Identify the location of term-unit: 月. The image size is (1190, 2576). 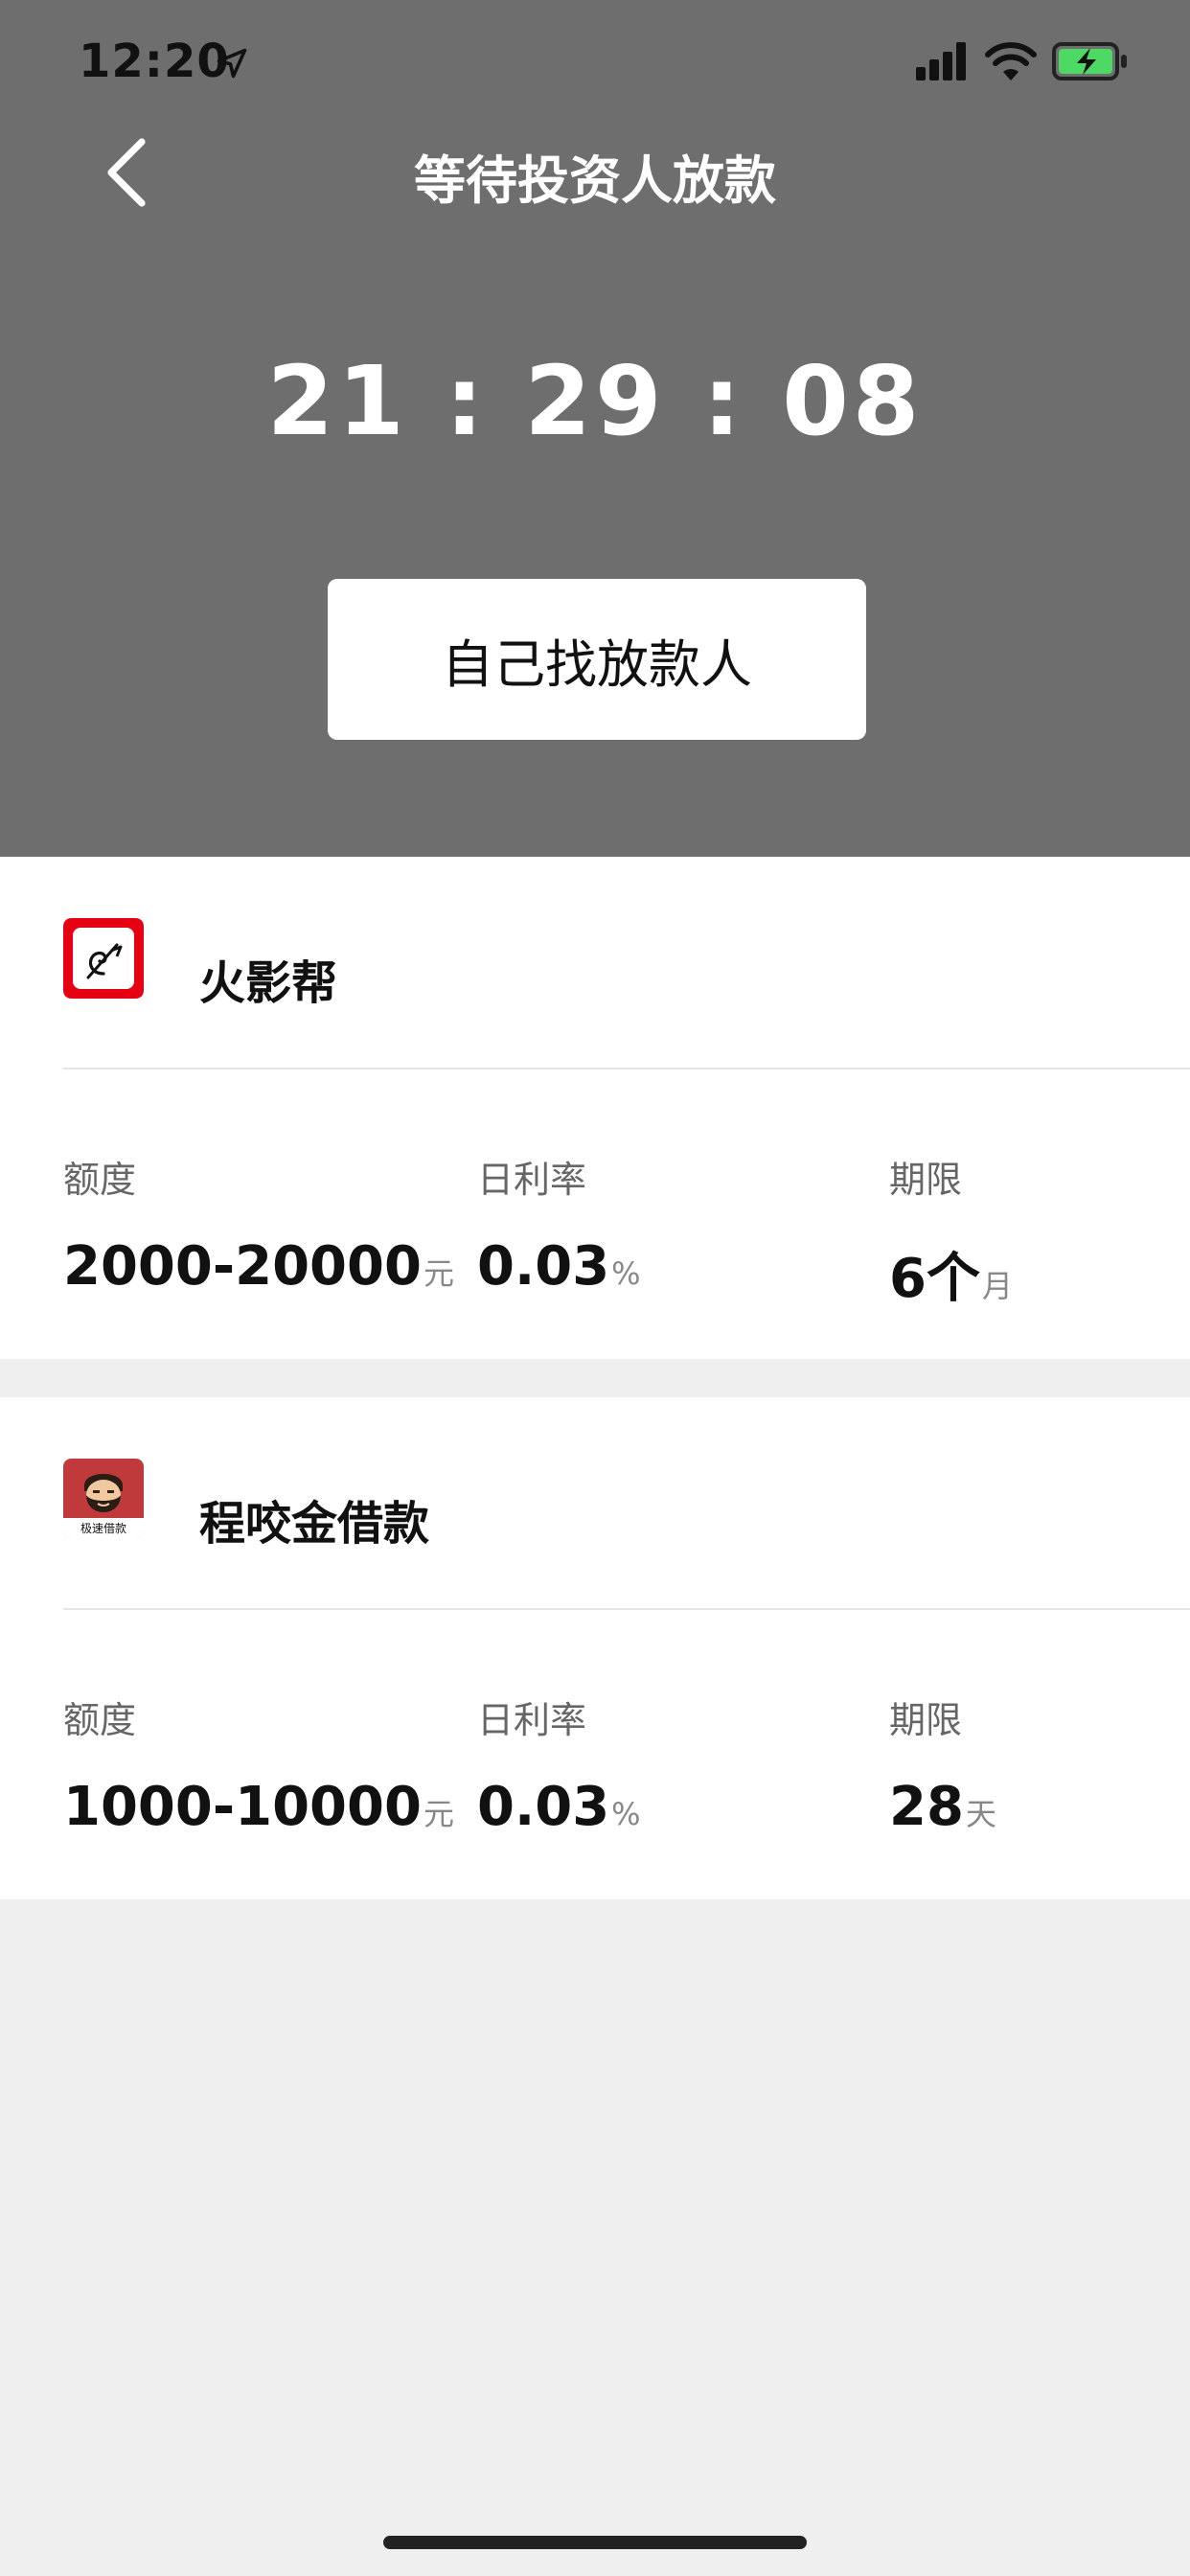
(997, 1286).